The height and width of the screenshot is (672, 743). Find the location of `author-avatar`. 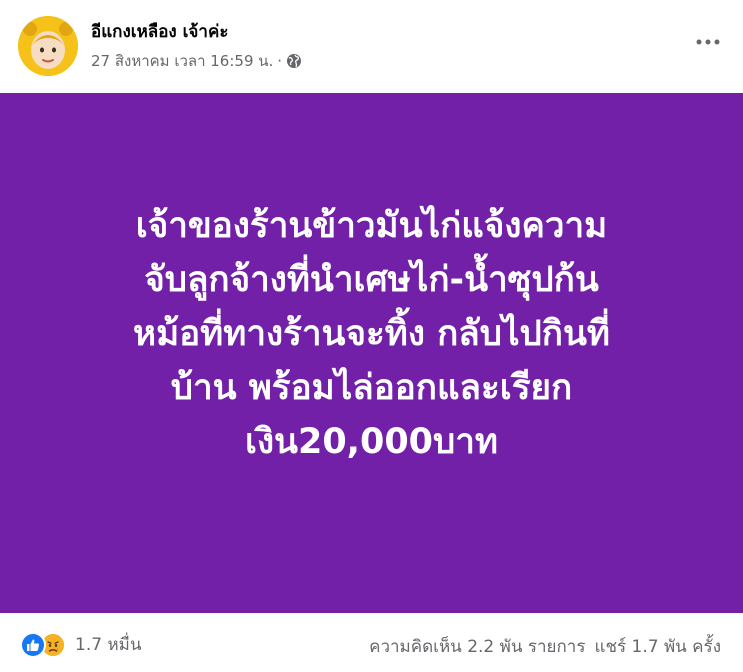

author-avatar is located at coordinates (48, 46).